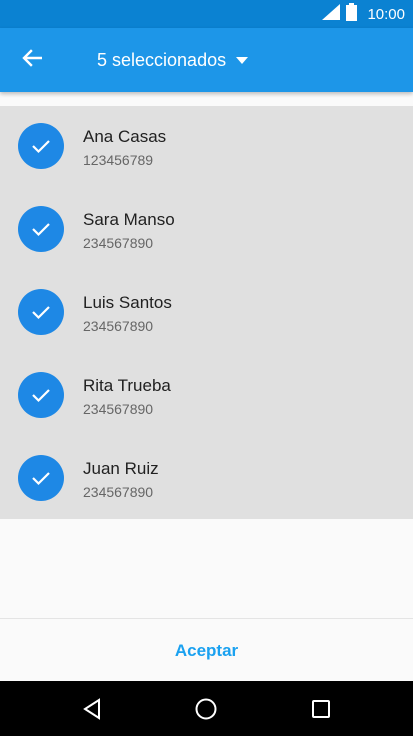 The width and height of the screenshot is (413, 736). I want to click on selection-dropdown: 5 seleccionados, so click(173, 60).